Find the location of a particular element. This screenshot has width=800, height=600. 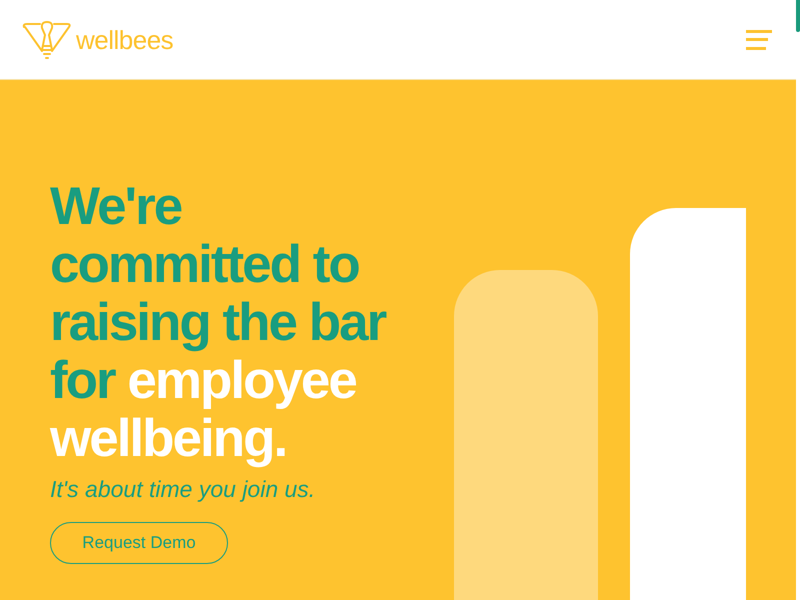

scrollbar-thumb is located at coordinates (798, 16).